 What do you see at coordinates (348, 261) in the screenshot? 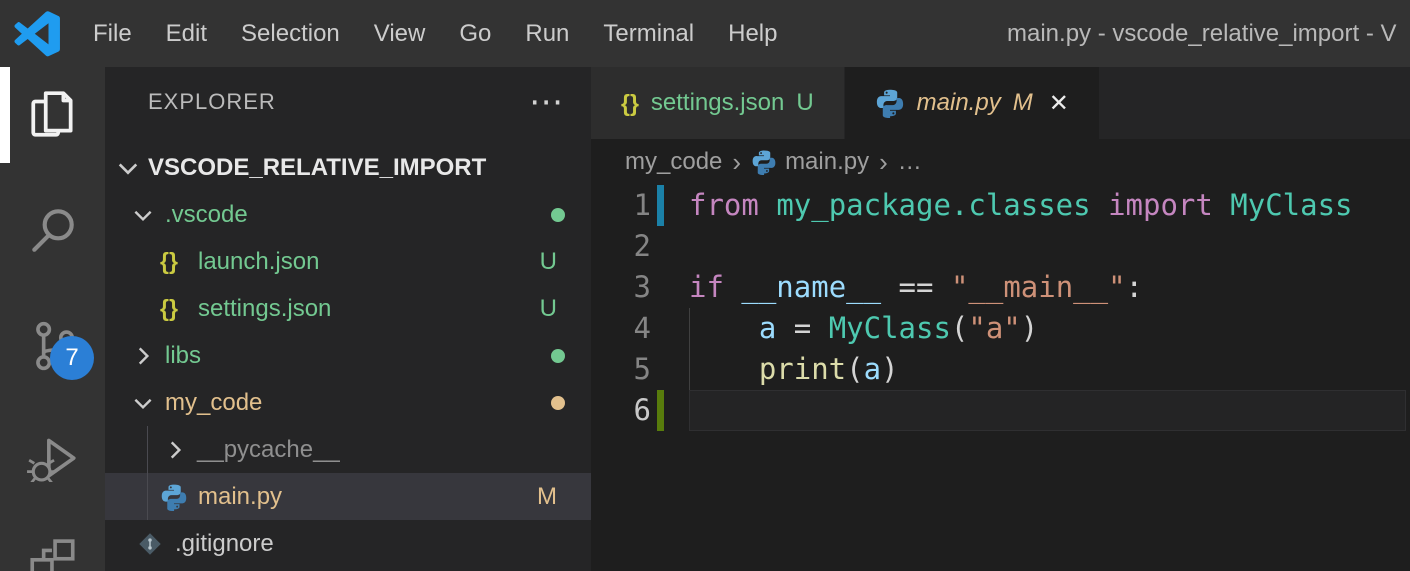
I see `tree-item-launch-json: {} launch.json U` at bounding box center [348, 261].